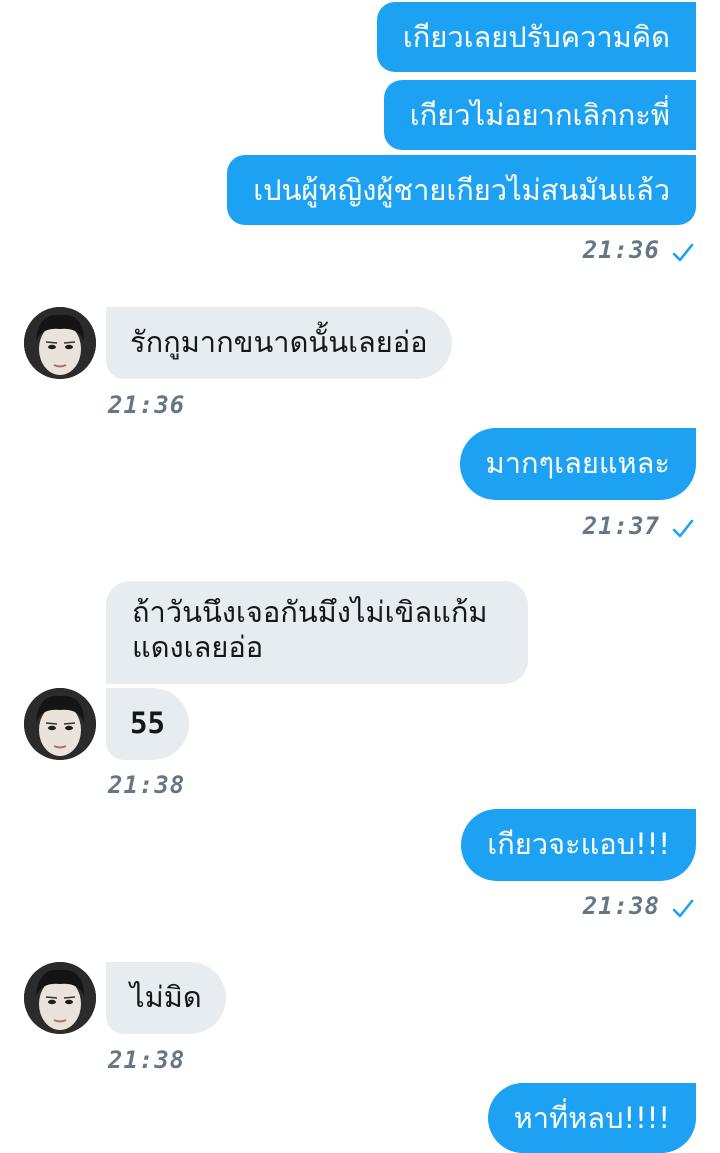 The width and height of the screenshot is (720, 1153). I want to click on outgoing-message: เกียวไม่อยากเลิกกะพี่, so click(539, 115).